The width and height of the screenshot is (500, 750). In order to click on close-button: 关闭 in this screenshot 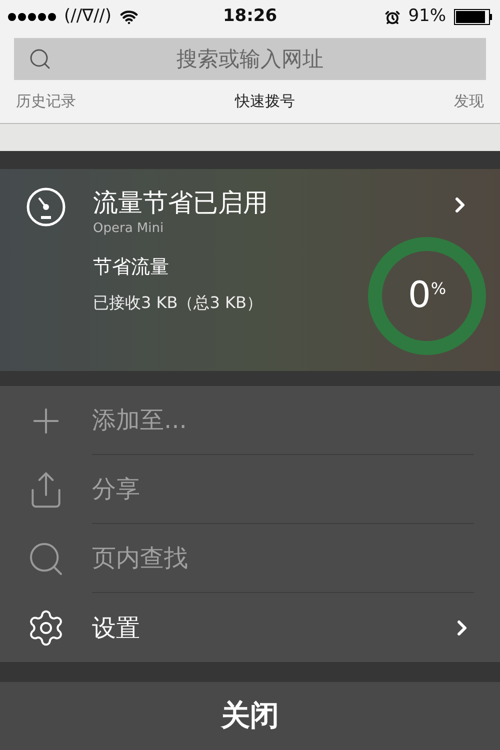, I will do `click(250, 716)`.